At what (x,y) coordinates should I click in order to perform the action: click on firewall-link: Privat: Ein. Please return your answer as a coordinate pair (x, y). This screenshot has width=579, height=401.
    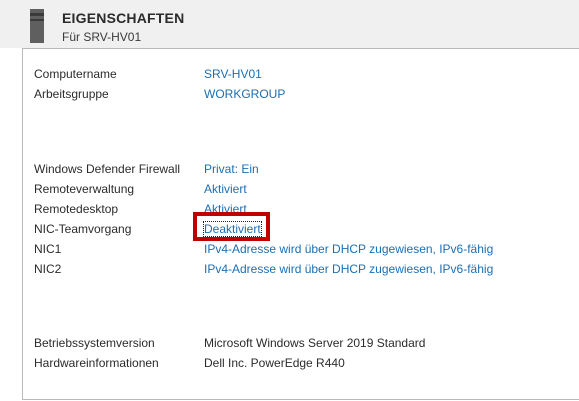
    Looking at the image, I should click on (231, 171).